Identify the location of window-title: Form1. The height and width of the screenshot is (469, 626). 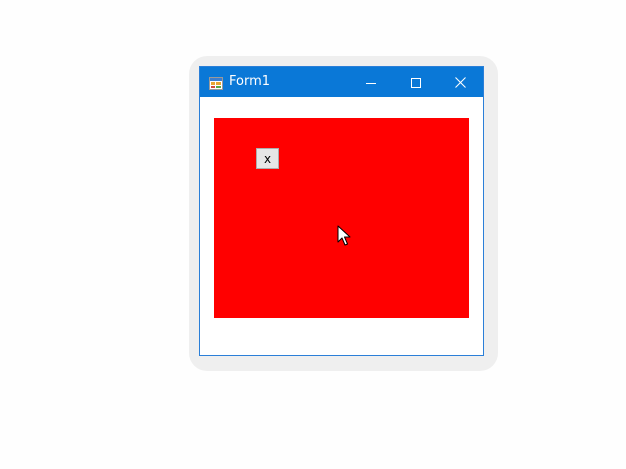
(250, 81).